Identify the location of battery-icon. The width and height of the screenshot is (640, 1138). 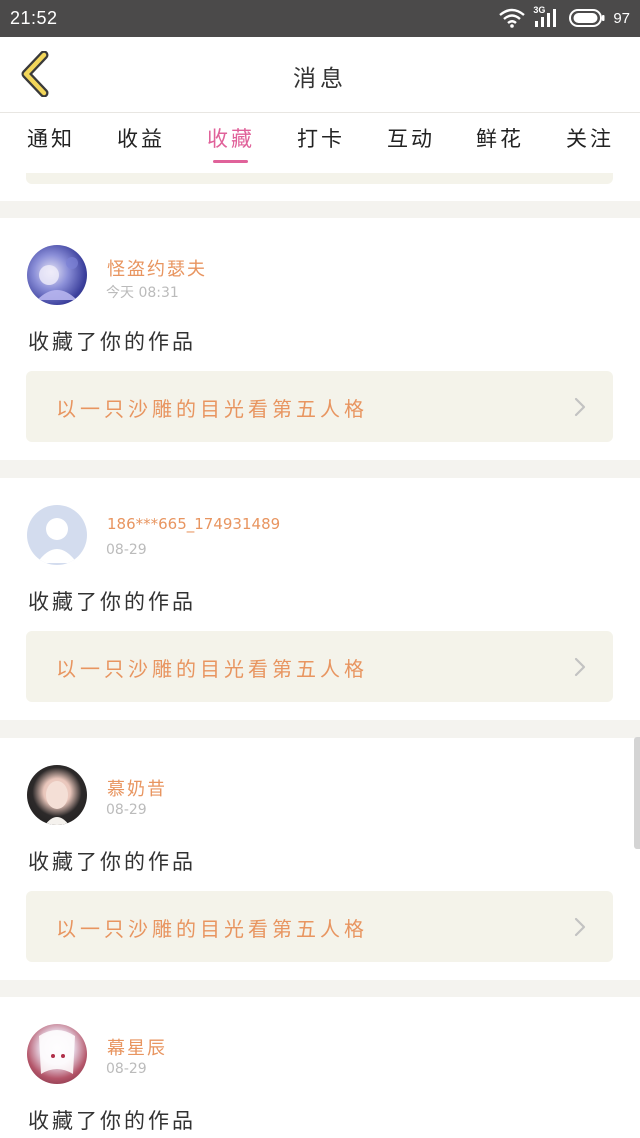
(587, 18).